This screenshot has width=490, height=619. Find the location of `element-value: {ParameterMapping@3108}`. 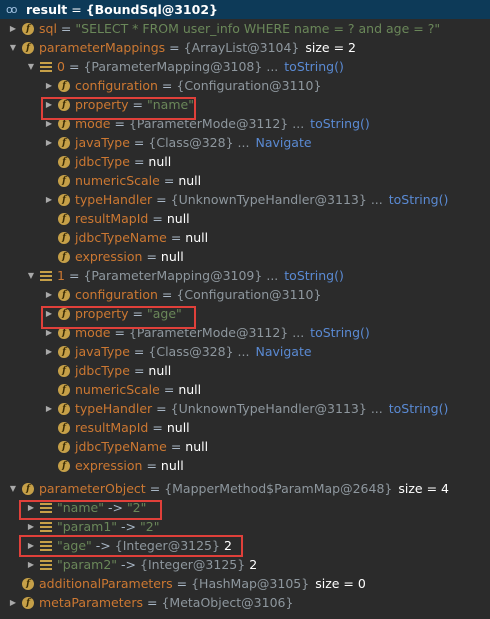

element-value: {ParameterMapping@3108} is located at coordinates (173, 66).